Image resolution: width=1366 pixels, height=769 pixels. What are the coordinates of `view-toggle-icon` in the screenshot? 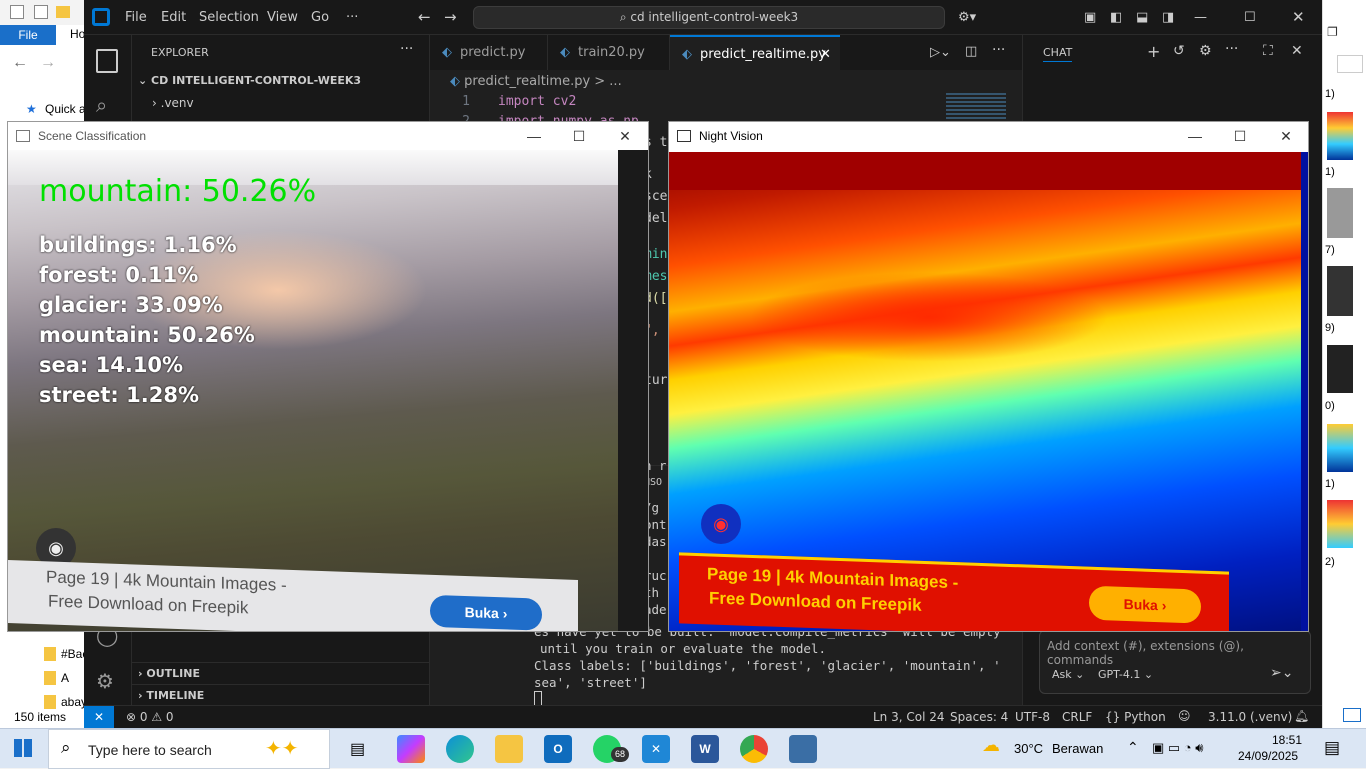 It's located at (1352, 715).